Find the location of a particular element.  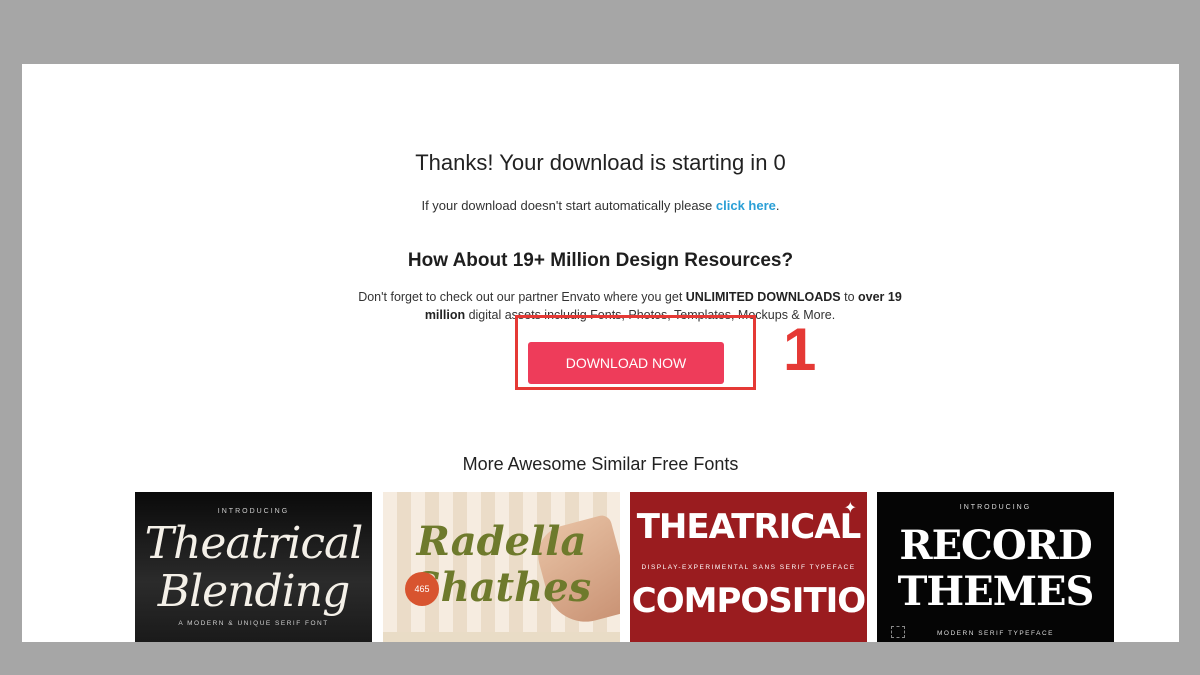

promo-bold-1: UNLIMITED DOWNLOADS is located at coordinates (763, 297).